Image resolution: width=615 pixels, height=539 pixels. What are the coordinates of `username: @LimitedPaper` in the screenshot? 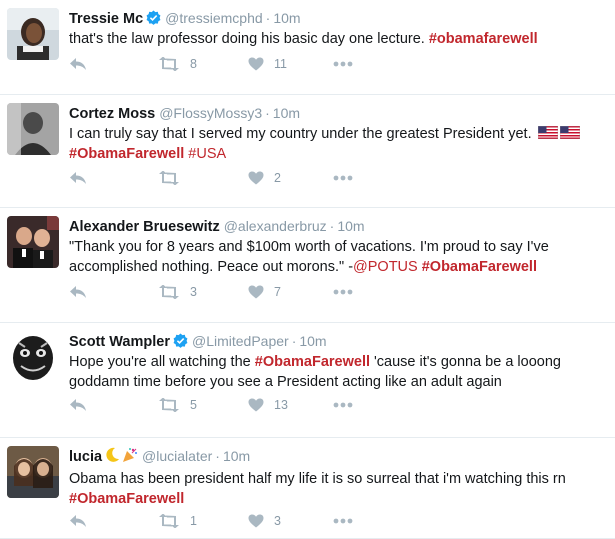 It's located at (240, 341).